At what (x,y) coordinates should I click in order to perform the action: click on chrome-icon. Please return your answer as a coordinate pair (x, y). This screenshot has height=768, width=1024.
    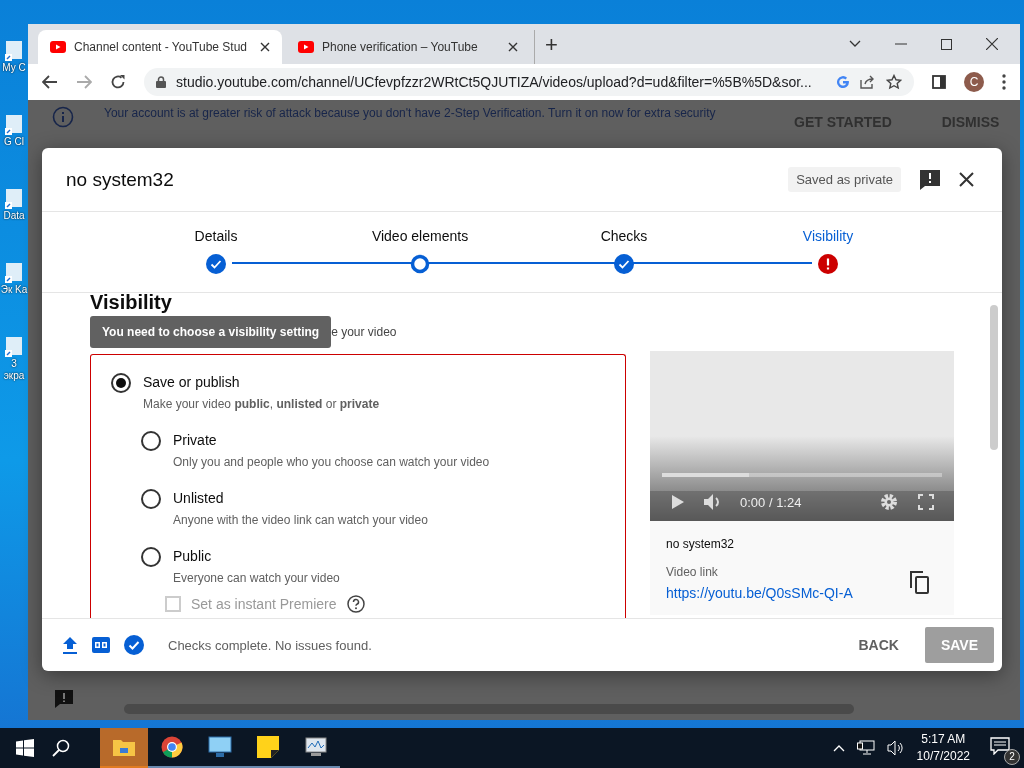
    Looking at the image, I should click on (172, 747).